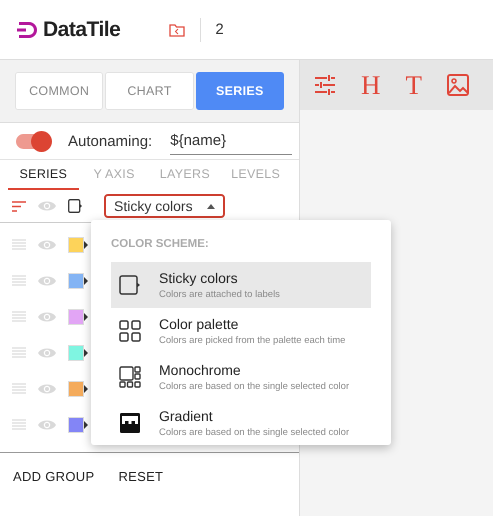  I want to click on name-input-field: ${name}, so click(231, 141).